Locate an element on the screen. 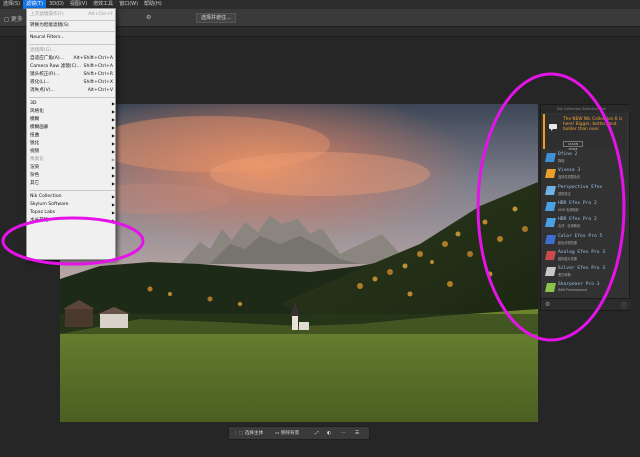 The height and width of the screenshot is (457, 640). message-icon is located at coordinates (553, 127).